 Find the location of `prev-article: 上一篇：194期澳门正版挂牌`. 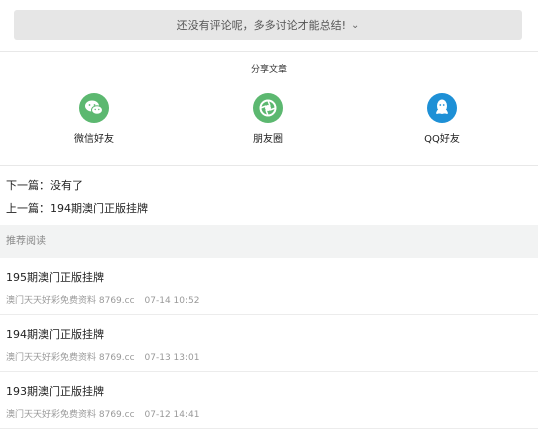

prev-article: 上一篇：194期澳门正版挂牌 is located at coordinates (77, 208).